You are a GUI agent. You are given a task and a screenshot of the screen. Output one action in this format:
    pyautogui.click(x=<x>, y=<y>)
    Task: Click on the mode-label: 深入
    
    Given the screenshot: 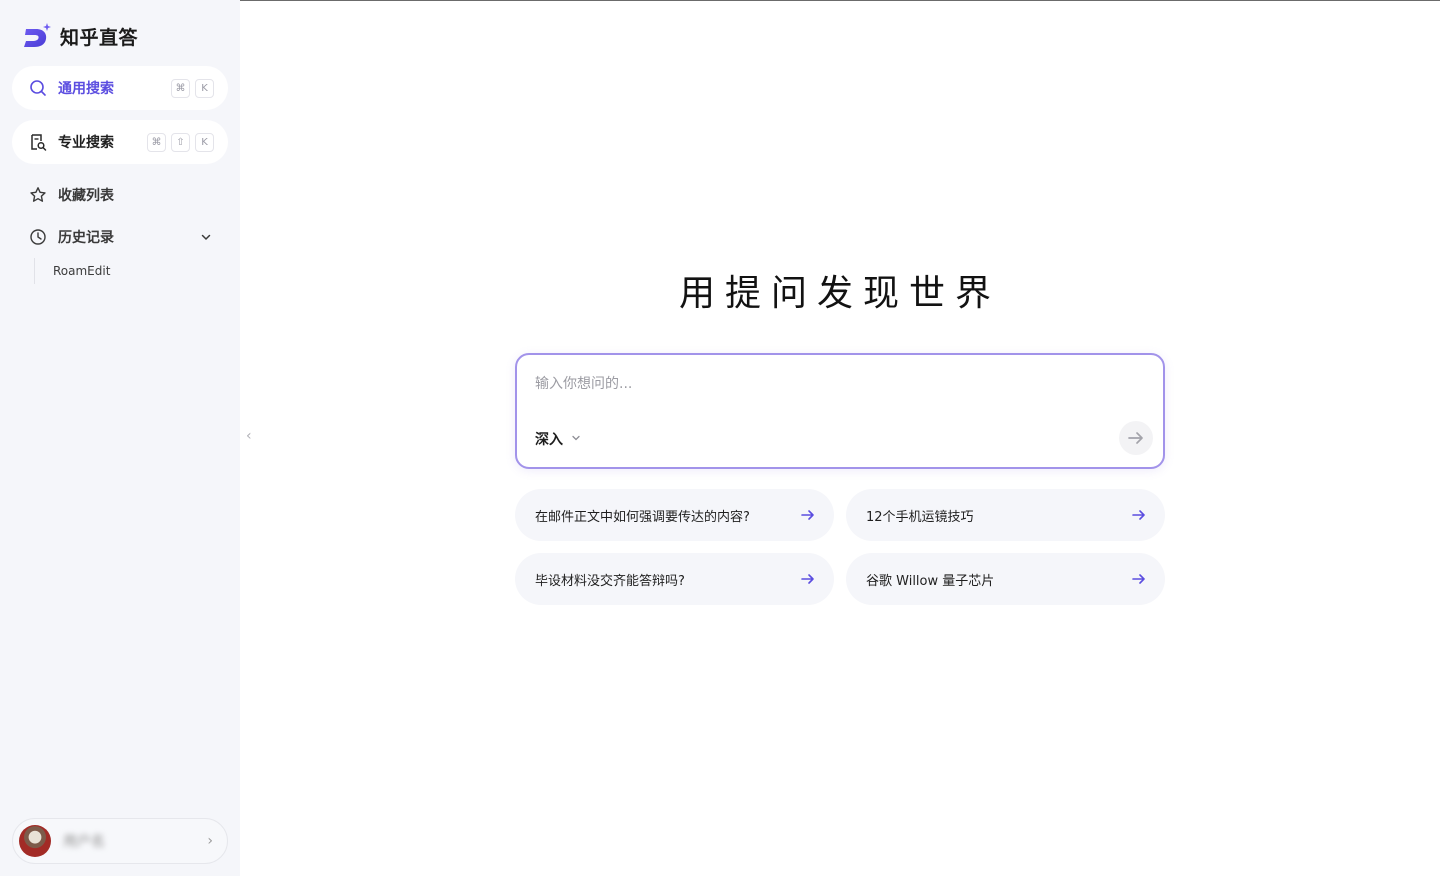 What is the action you would take?
    pyautogui.click(x=549, y=440)
    